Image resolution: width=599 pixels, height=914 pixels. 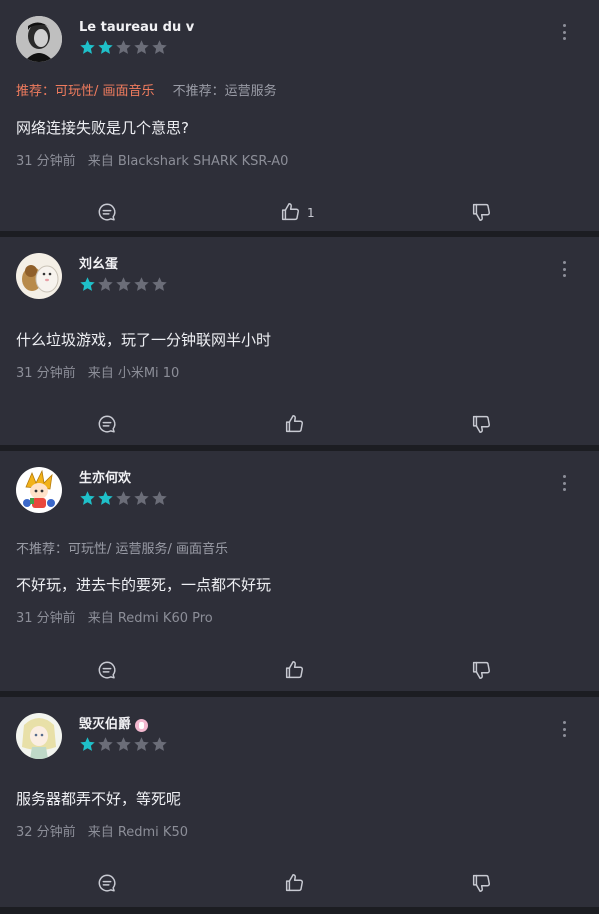 What do you see at coordinates (133, 373) in the screenshot?
I see `device-source: 来自 小米Mi 10` at bounding box center [133, 373].